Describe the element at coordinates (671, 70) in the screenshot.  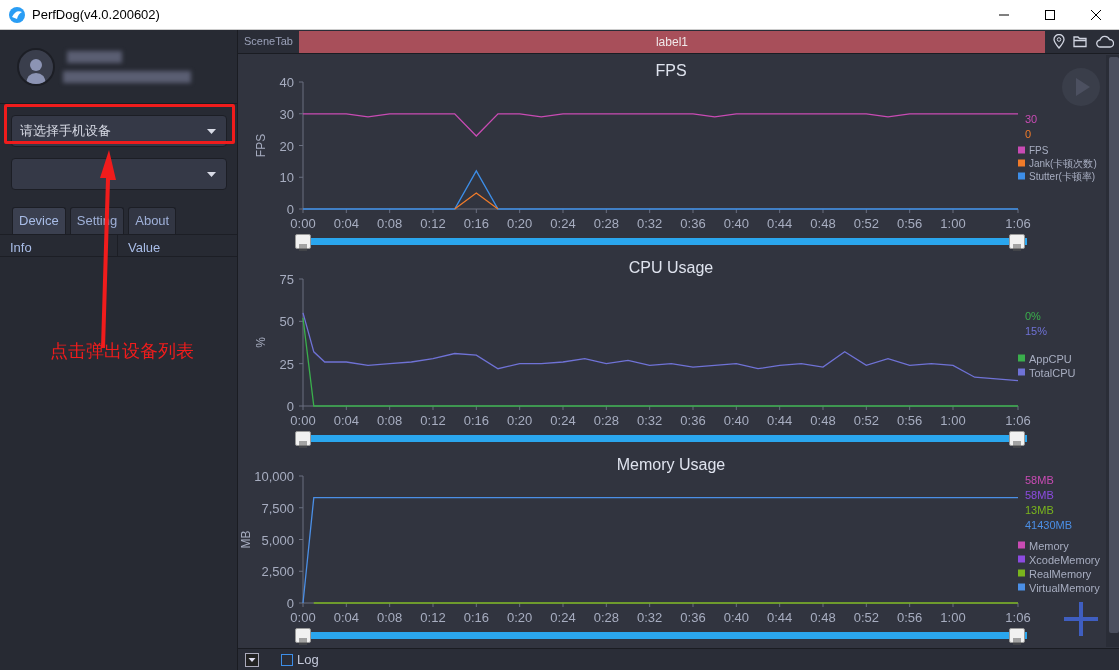
I see `chart-title: FPS` at that location.